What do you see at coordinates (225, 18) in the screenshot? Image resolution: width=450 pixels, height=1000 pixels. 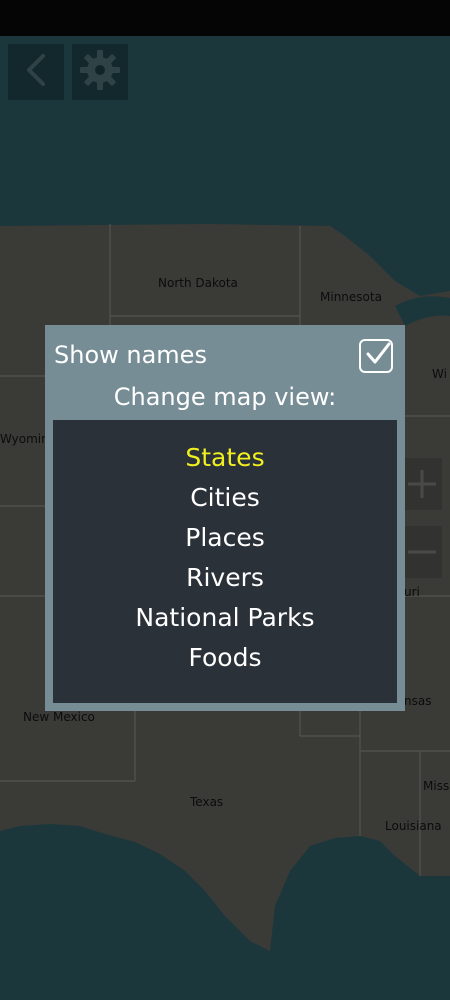 I see `status-bar` at bounding box center [225, 18].